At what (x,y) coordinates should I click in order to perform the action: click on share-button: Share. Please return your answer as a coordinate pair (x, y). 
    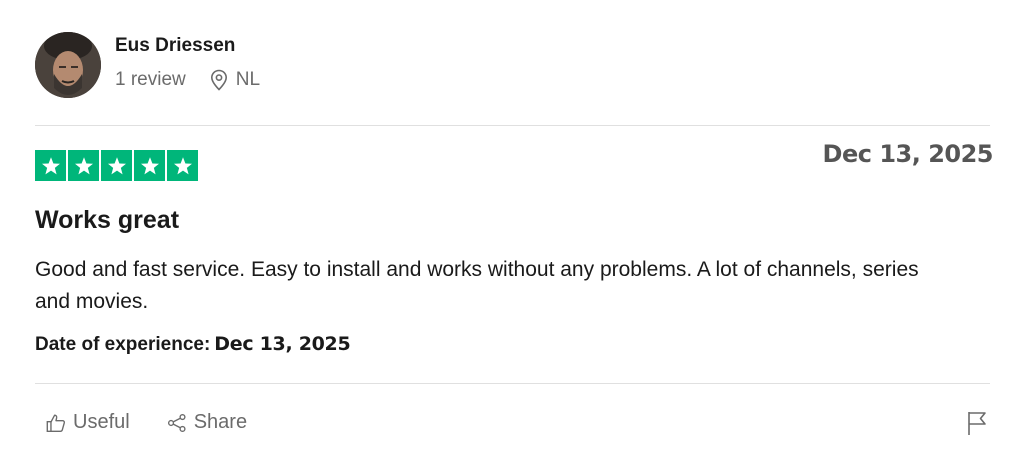
    Looking at the image, I should click on (206, 422).